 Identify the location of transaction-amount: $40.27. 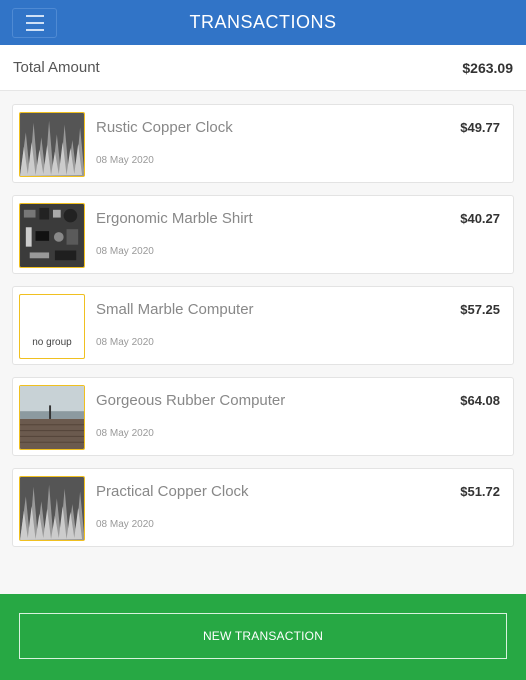
(480, 218).